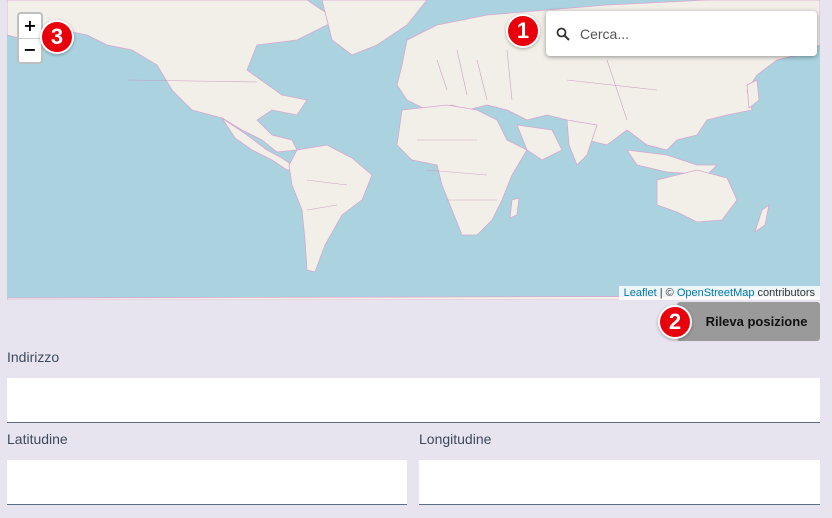 This screenshot has width=832, height=518. Describe the element at coordinates (716, 293) in the screenshot. I see `osm-link: OpenStreetMap` at that location.